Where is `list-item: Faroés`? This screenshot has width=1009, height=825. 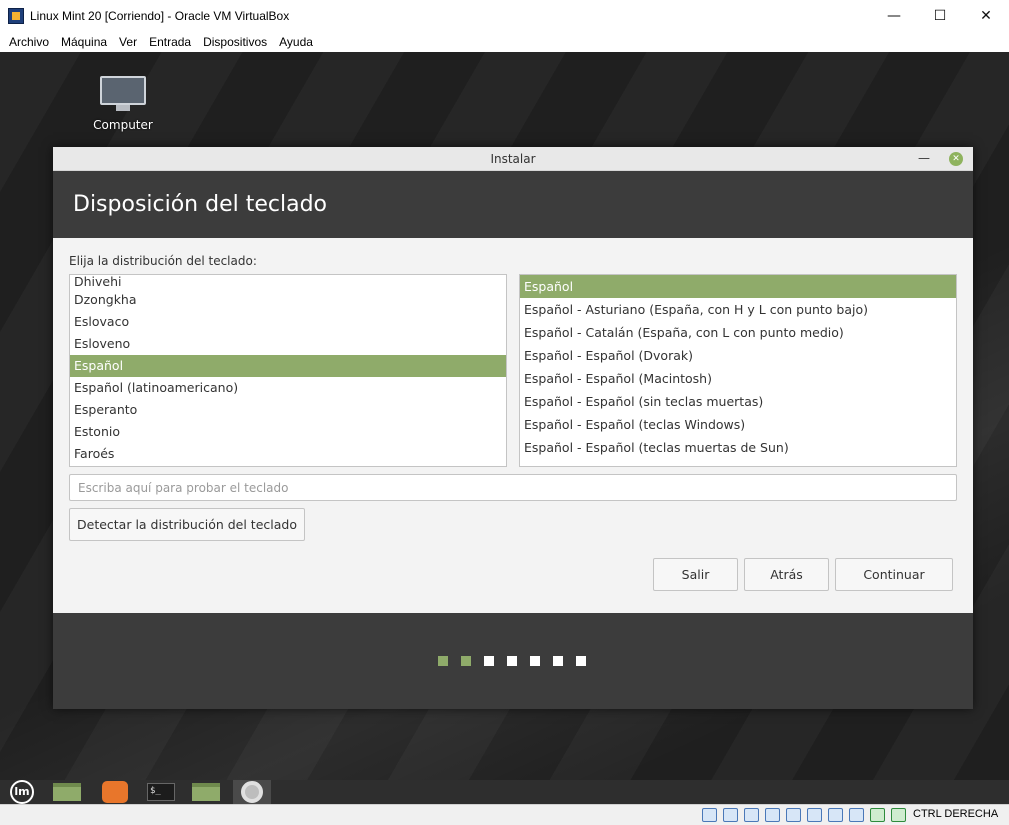 list-item: Faroés is located at coordinates (288, 454).